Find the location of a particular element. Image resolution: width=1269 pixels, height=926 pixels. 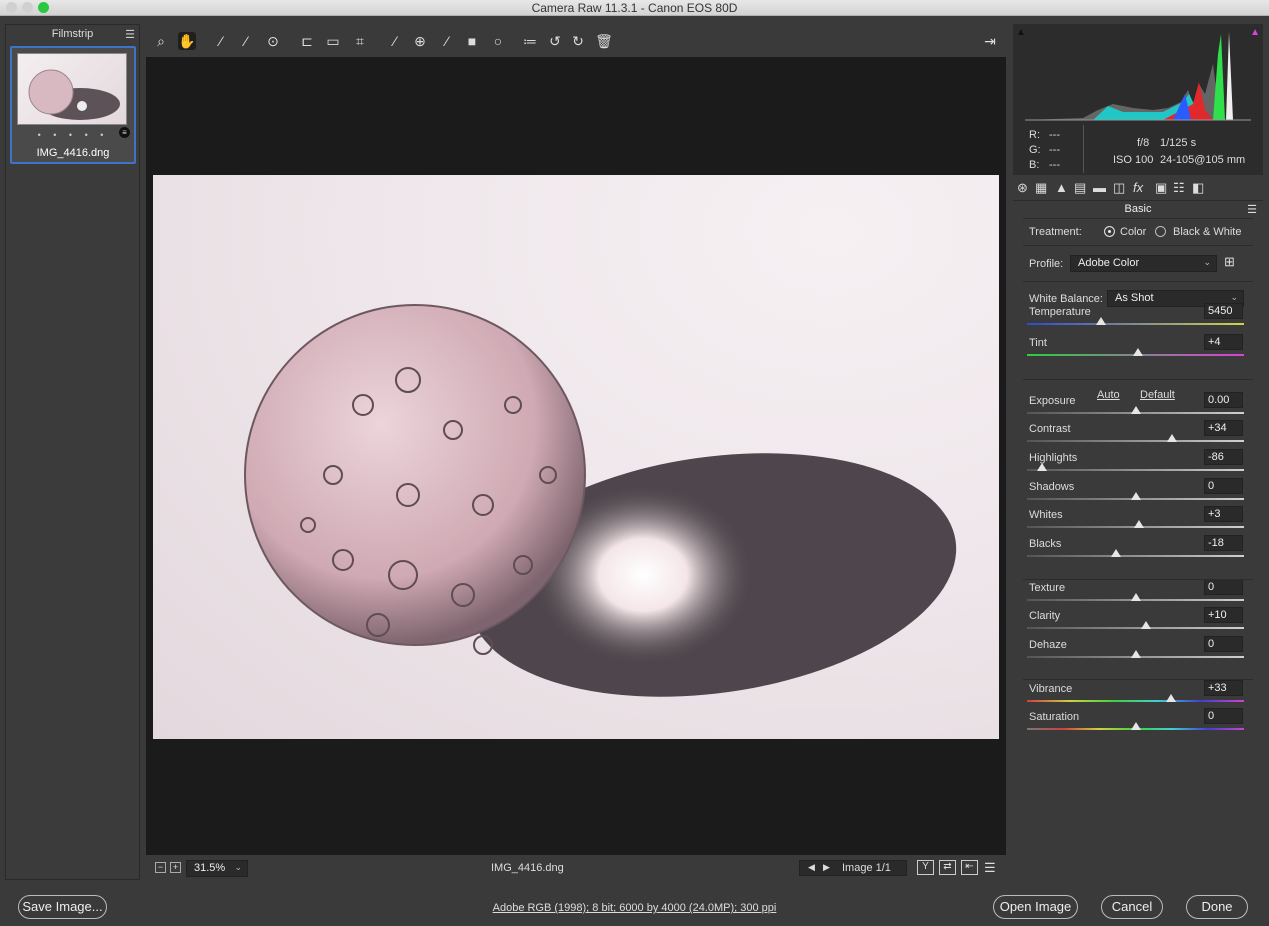

saturation-value-field: 0 is located at coordinates (1223, 716).